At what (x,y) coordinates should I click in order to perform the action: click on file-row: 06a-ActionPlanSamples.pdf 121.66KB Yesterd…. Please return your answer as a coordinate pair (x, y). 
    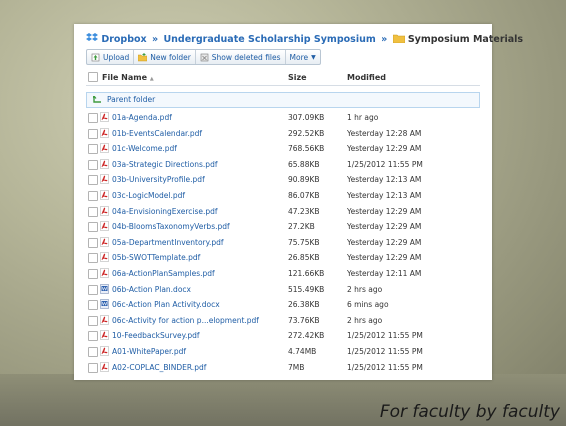
    Looking at the image, I should click on (283, 273).